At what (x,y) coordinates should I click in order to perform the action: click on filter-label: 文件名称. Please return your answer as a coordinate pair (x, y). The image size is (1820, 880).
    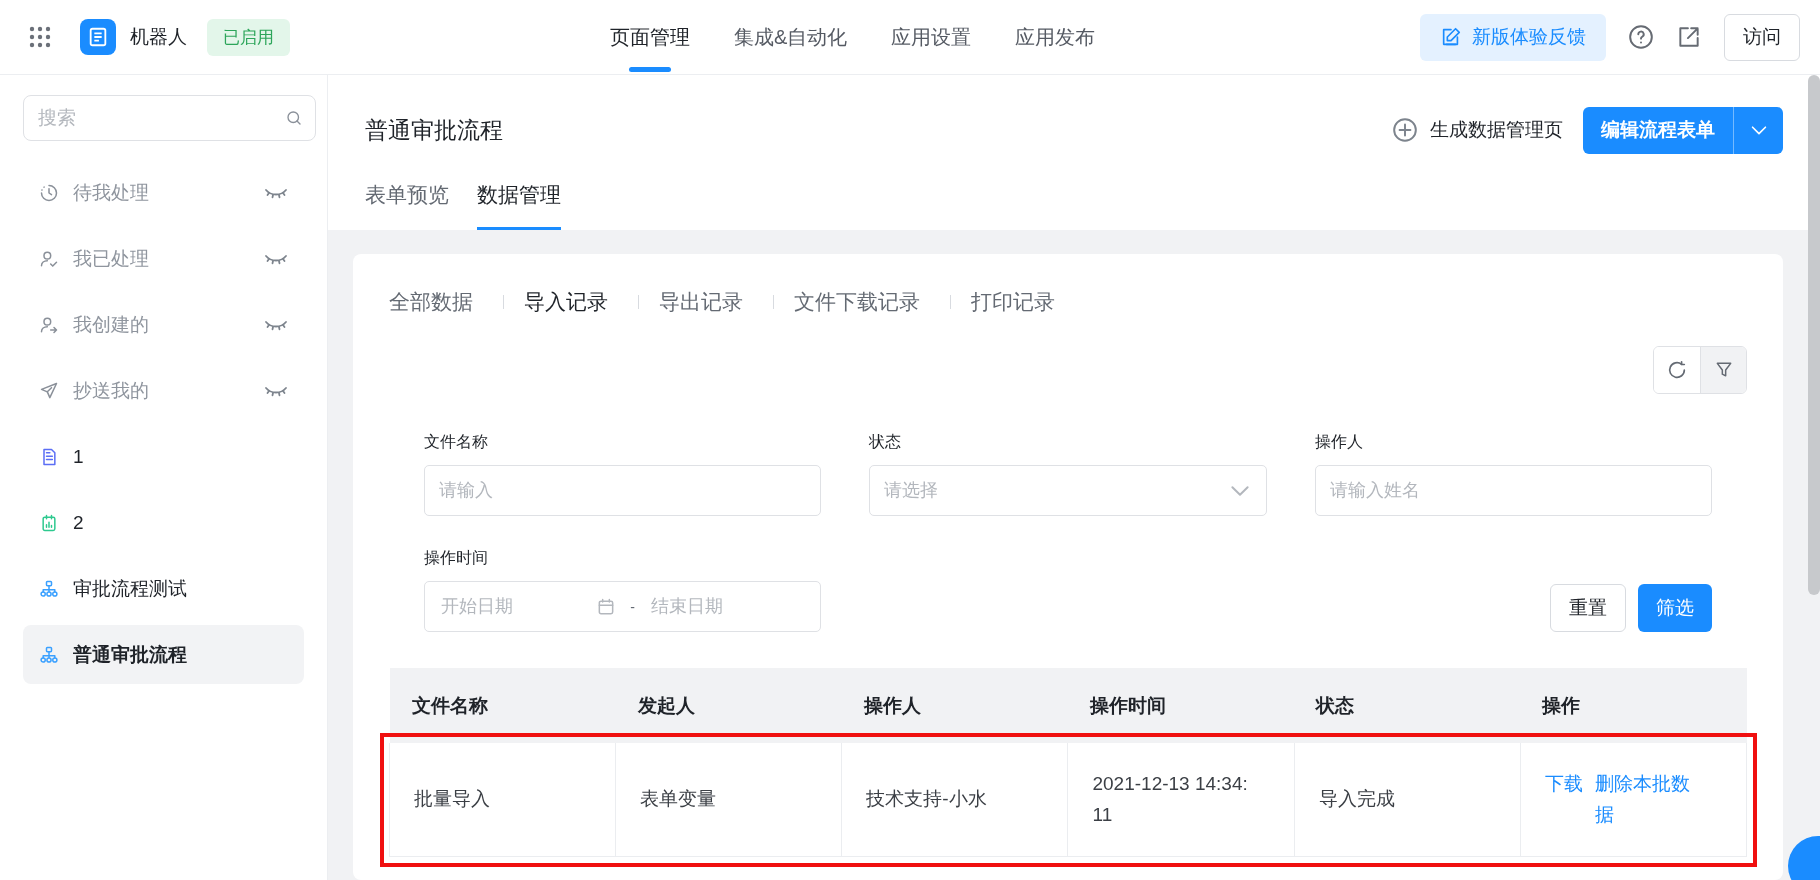
    Looking at the image, I should click on (456, 442).